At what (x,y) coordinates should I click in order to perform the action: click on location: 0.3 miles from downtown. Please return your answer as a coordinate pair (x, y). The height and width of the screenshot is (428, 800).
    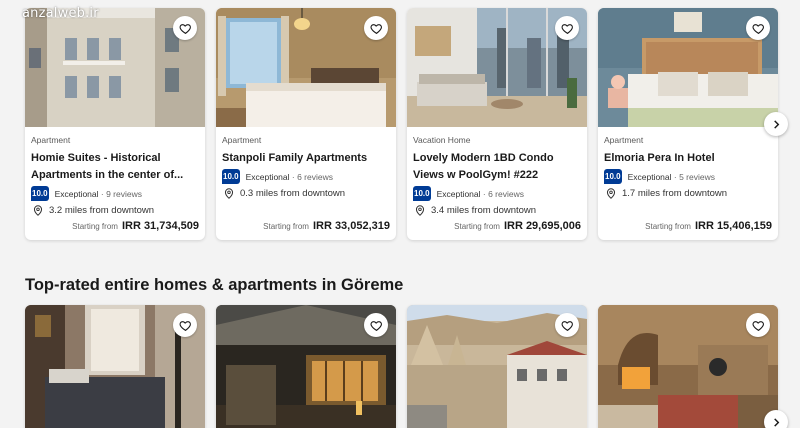
    Looking at the image, I should click on (306, 193).